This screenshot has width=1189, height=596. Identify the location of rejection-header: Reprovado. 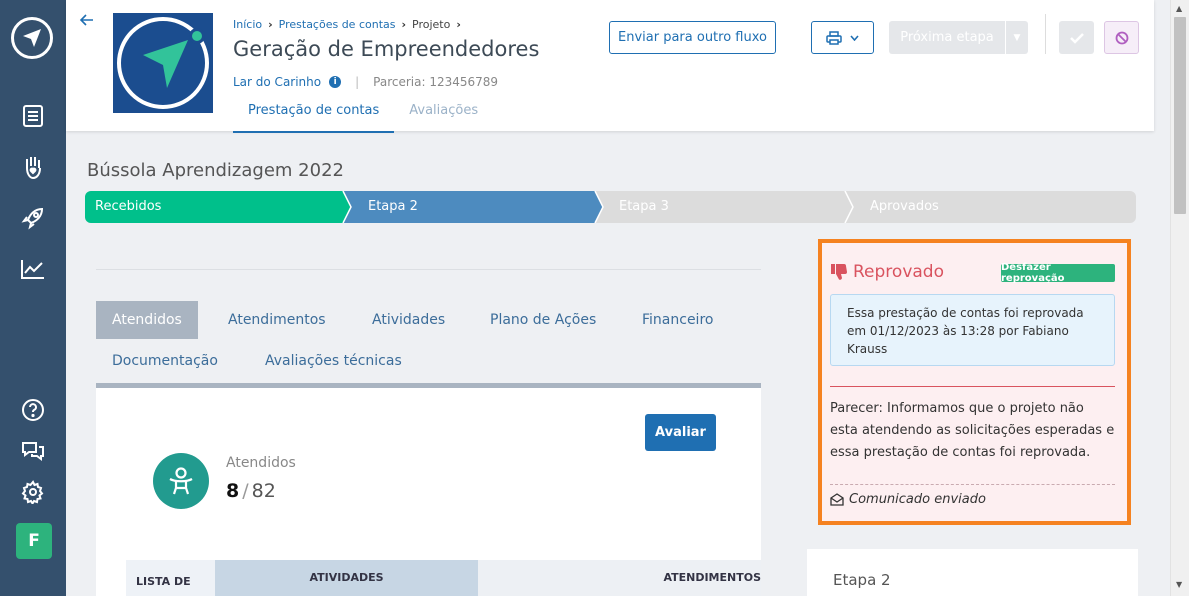
(887, 272).